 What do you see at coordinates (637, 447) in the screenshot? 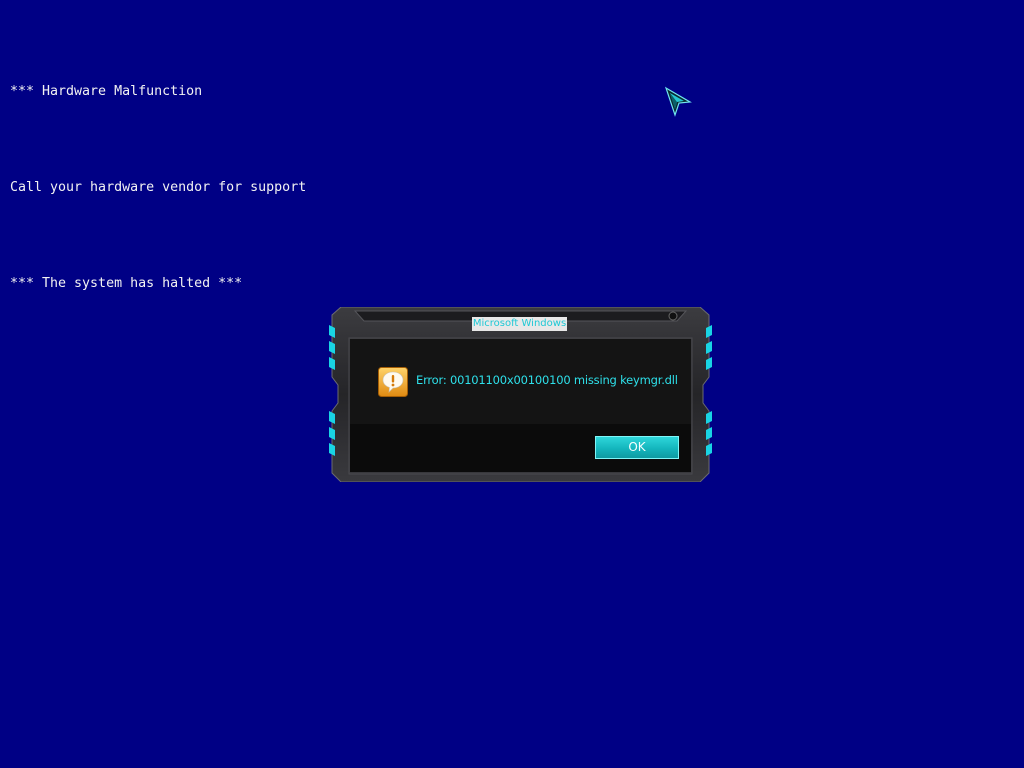
I see `ok-button: OK` at bounding box center [637, 447].